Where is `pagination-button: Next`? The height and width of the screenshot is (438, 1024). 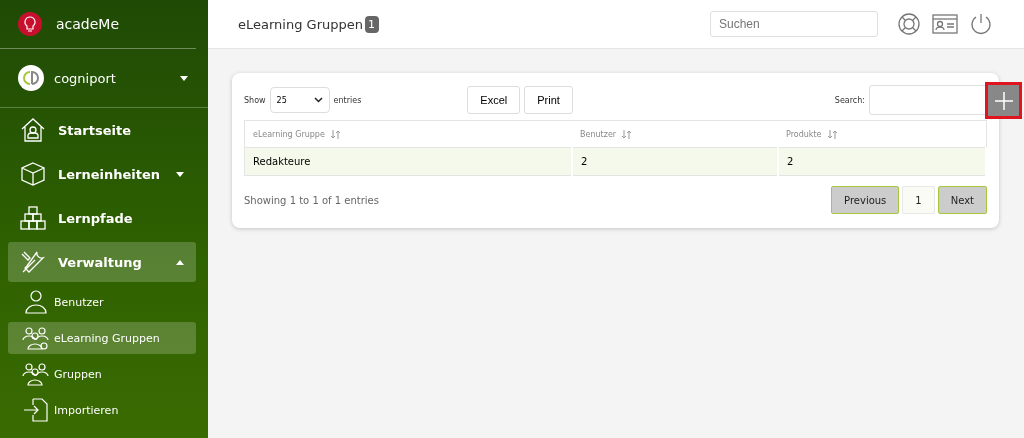
pagination-button: Next is located at coordinates (962, 200).